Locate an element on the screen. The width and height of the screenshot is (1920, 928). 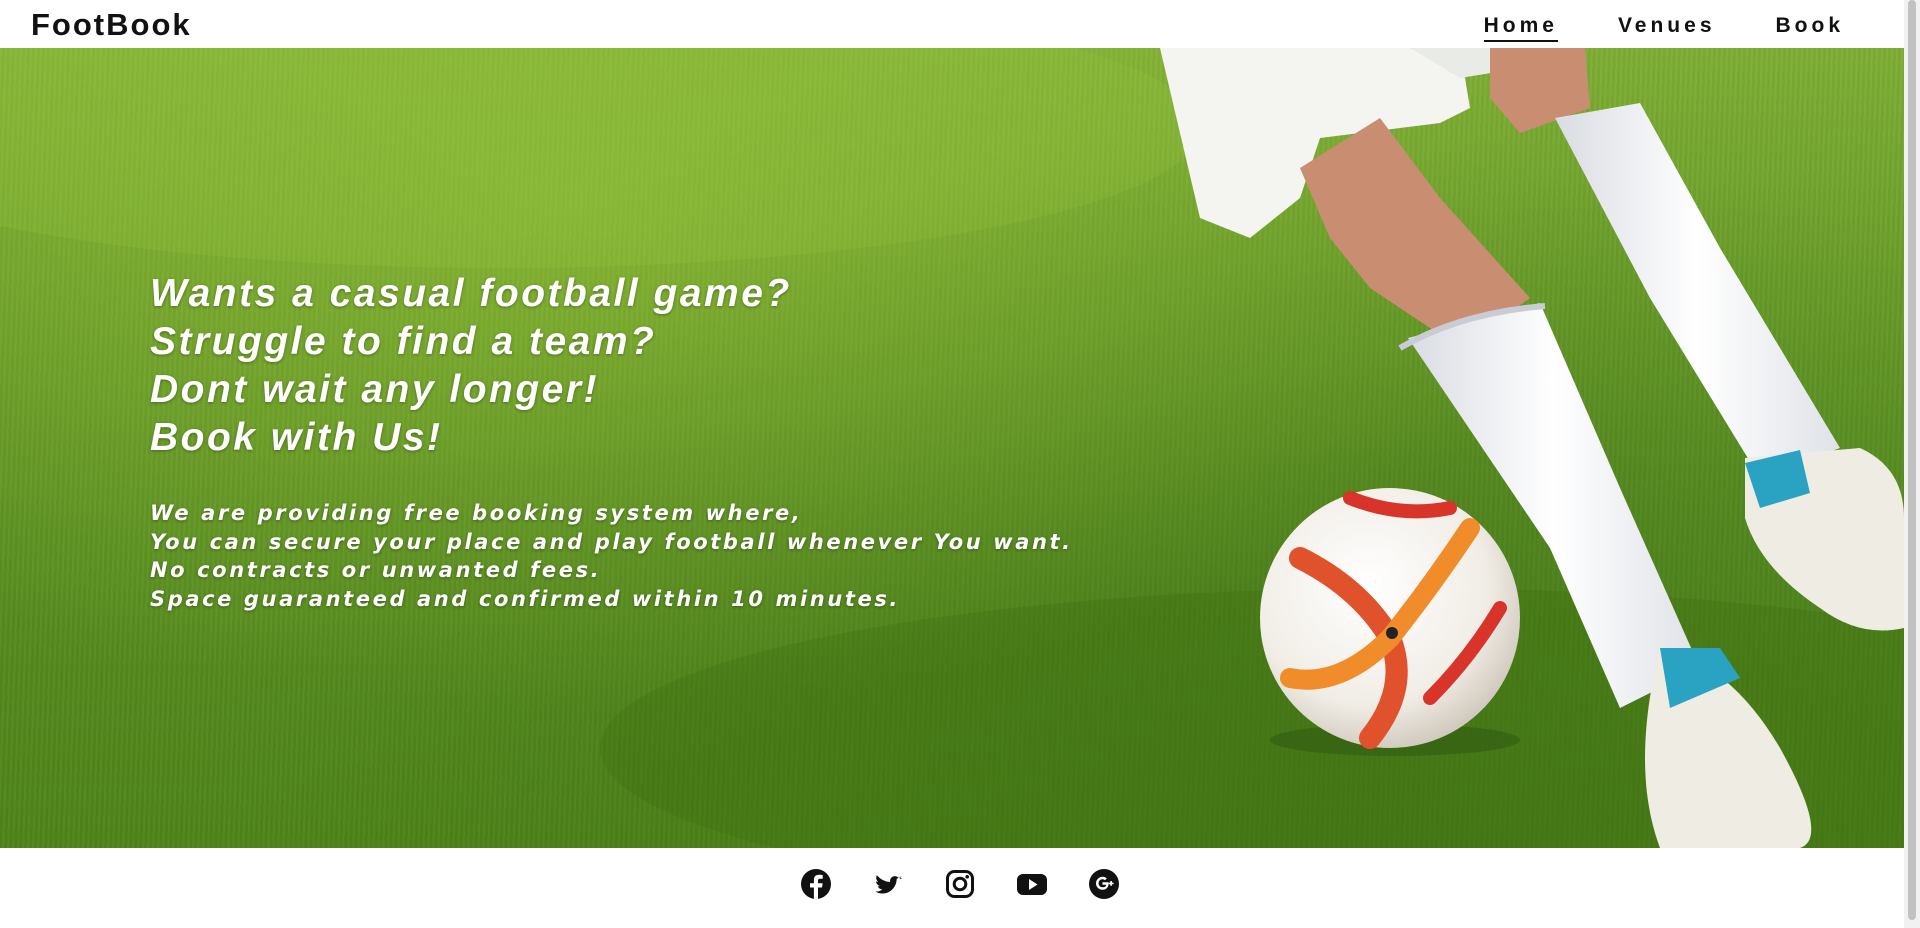
social-links is located at coordinates (960, 884).